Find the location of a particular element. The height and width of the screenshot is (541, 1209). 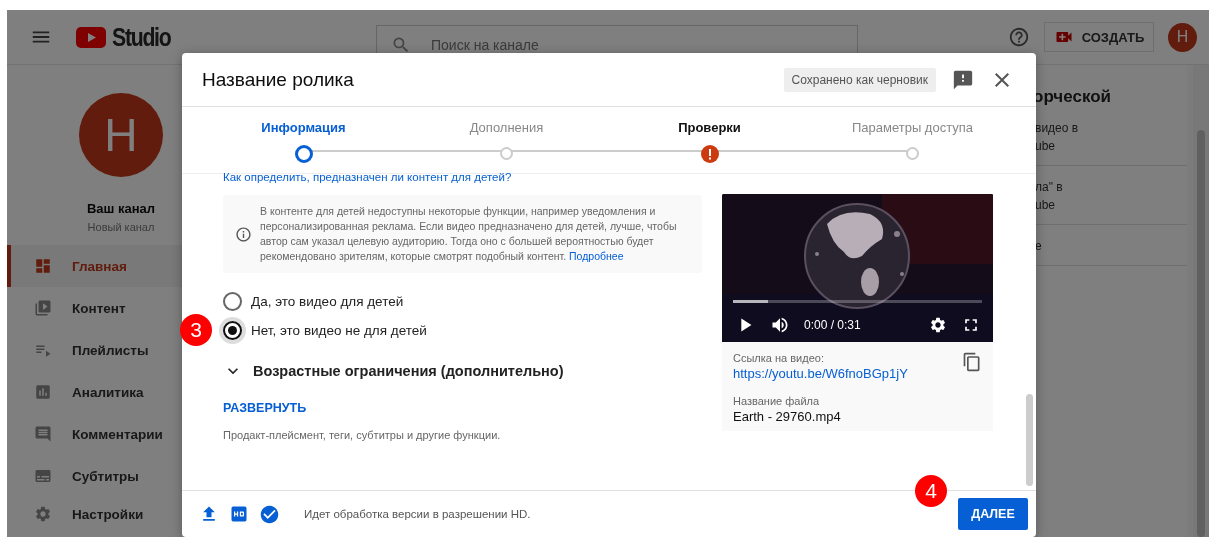

card-text: е is located at coordinates (1039, 246).